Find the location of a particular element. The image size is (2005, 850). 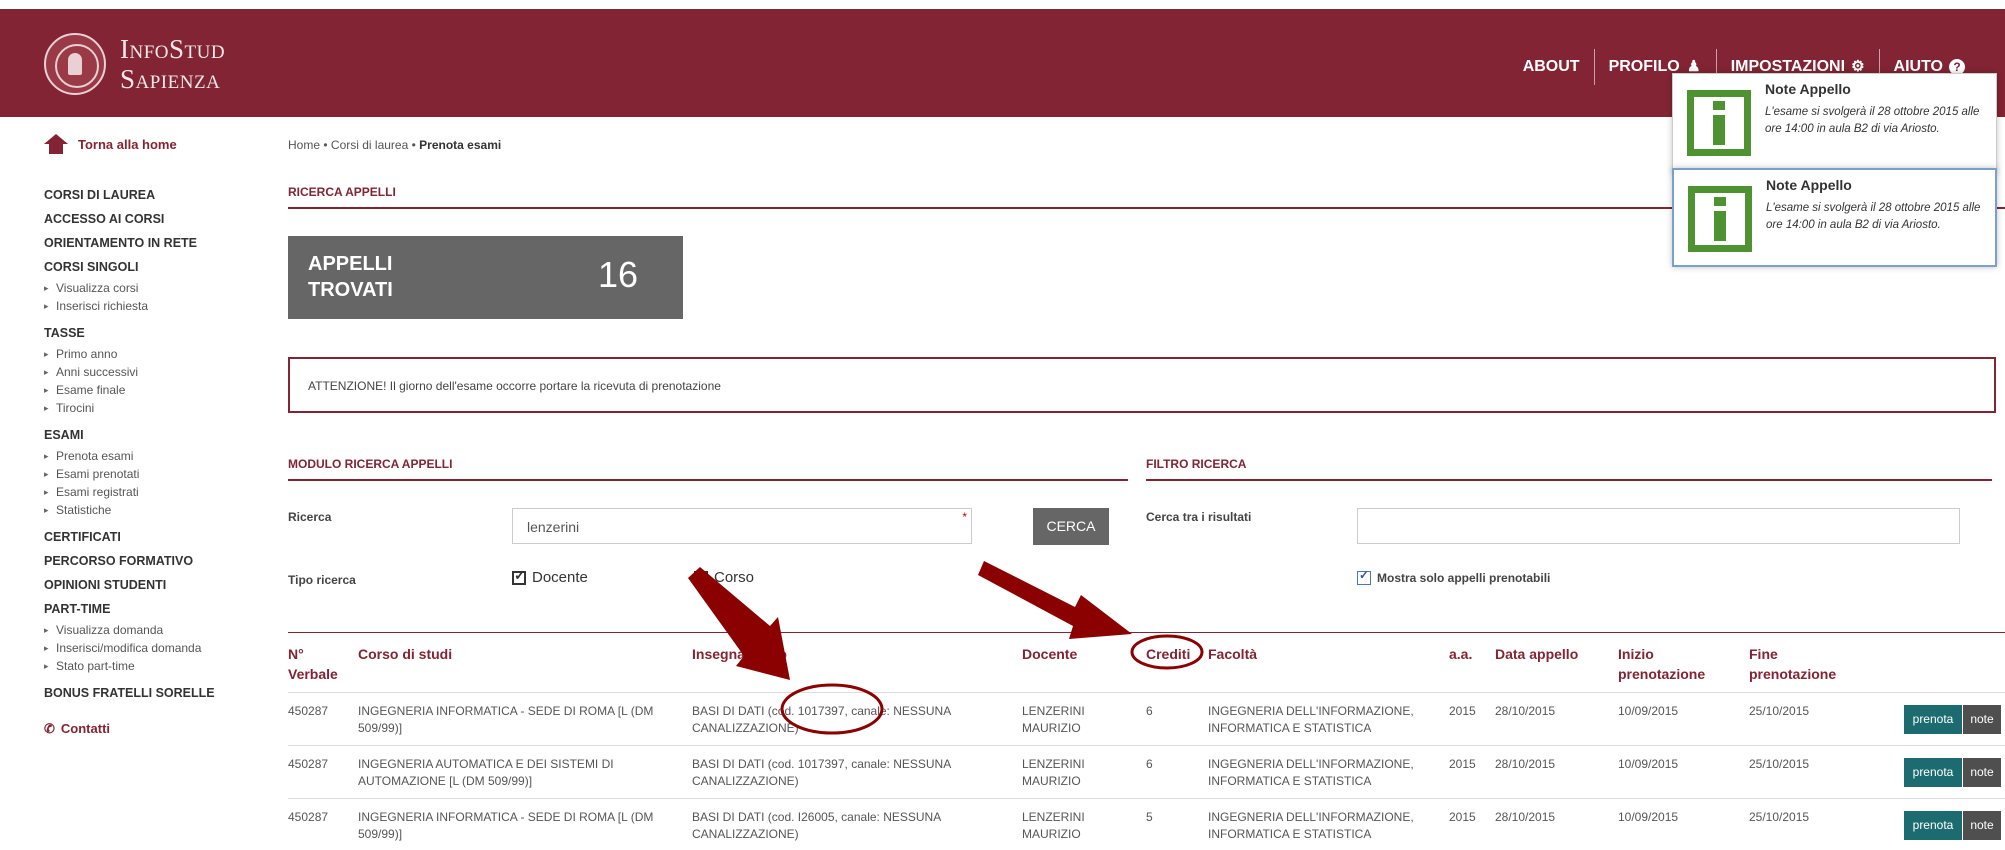

row-actions: prenota note is located at coordinates (1952, 825).